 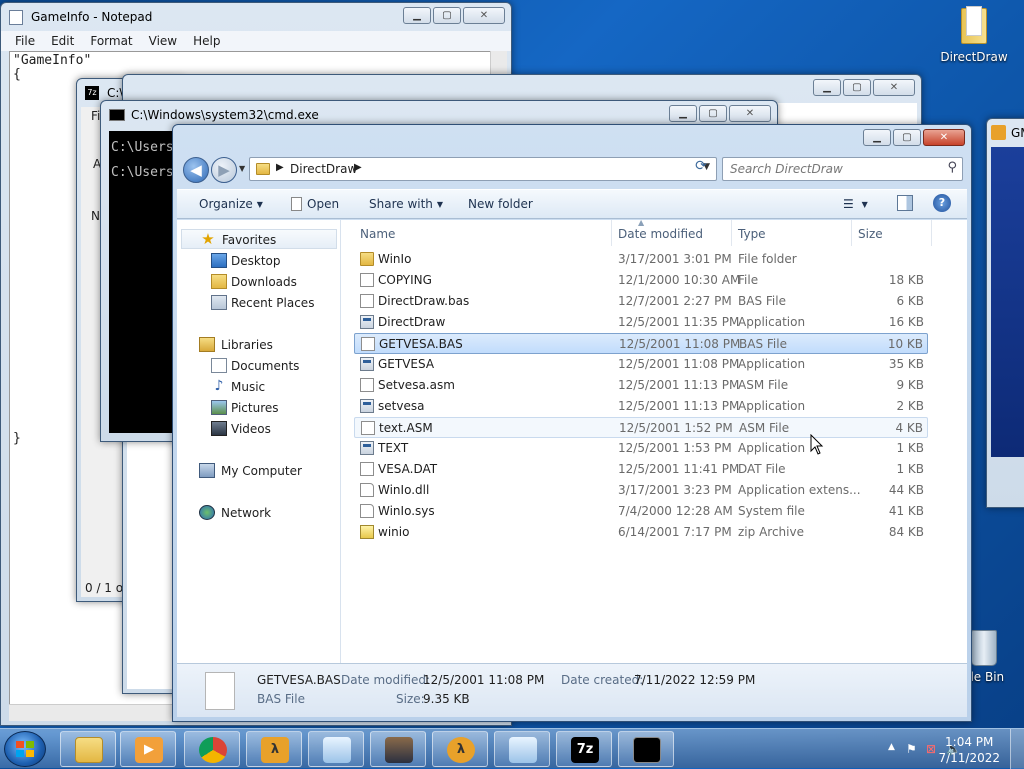 What do you see at coordinates (460, 749) in the screenshot?
I see `taskbar-half-life: λ` at bounding box center [460, 749].